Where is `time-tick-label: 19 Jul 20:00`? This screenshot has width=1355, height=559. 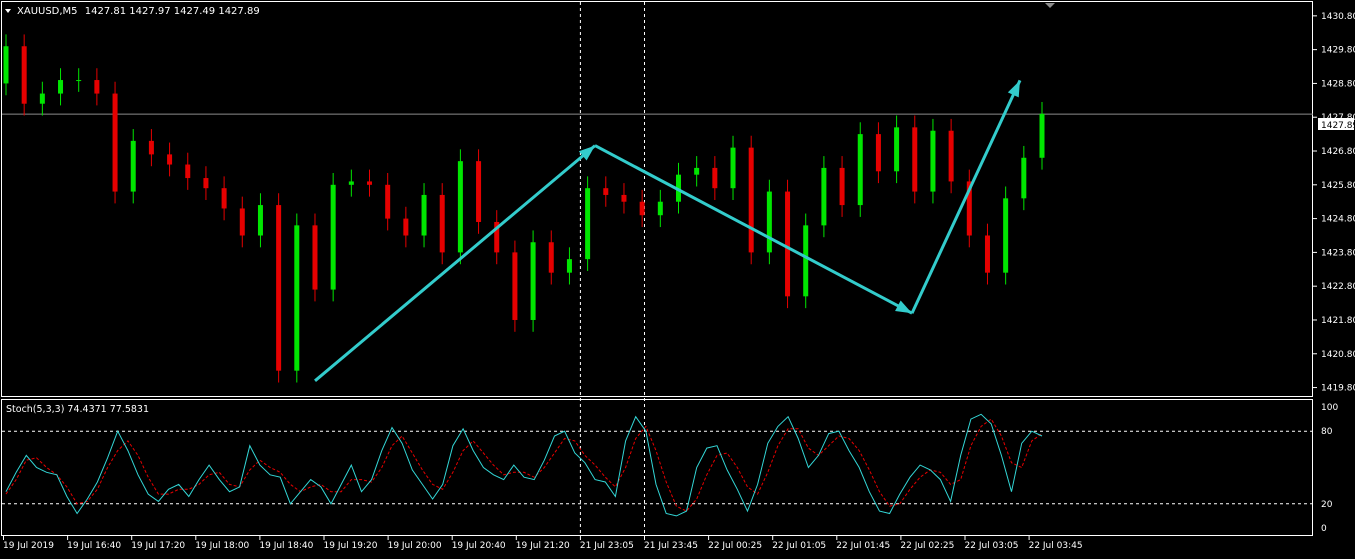
time-tick-label: 19 Jul 20:00 is located at coordinates (415, 546).